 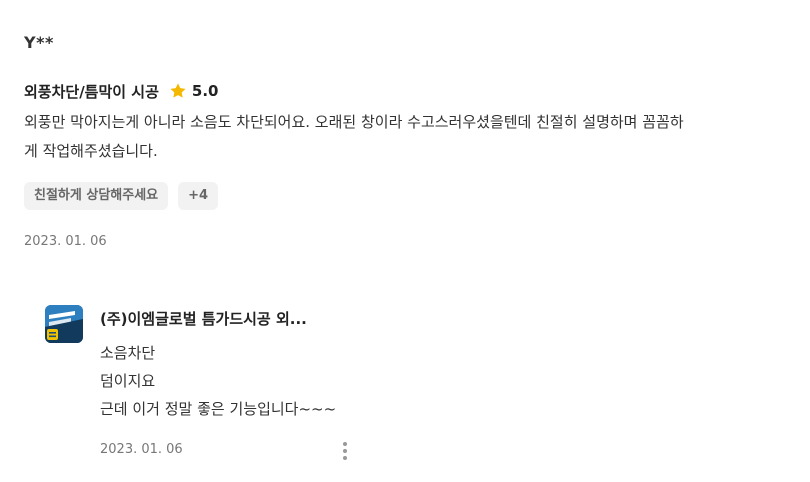 What do you see at coordinates (128, 381) in the screenshot?
I see `reply-line: 덤이지요` at bounding box center [128, 381].